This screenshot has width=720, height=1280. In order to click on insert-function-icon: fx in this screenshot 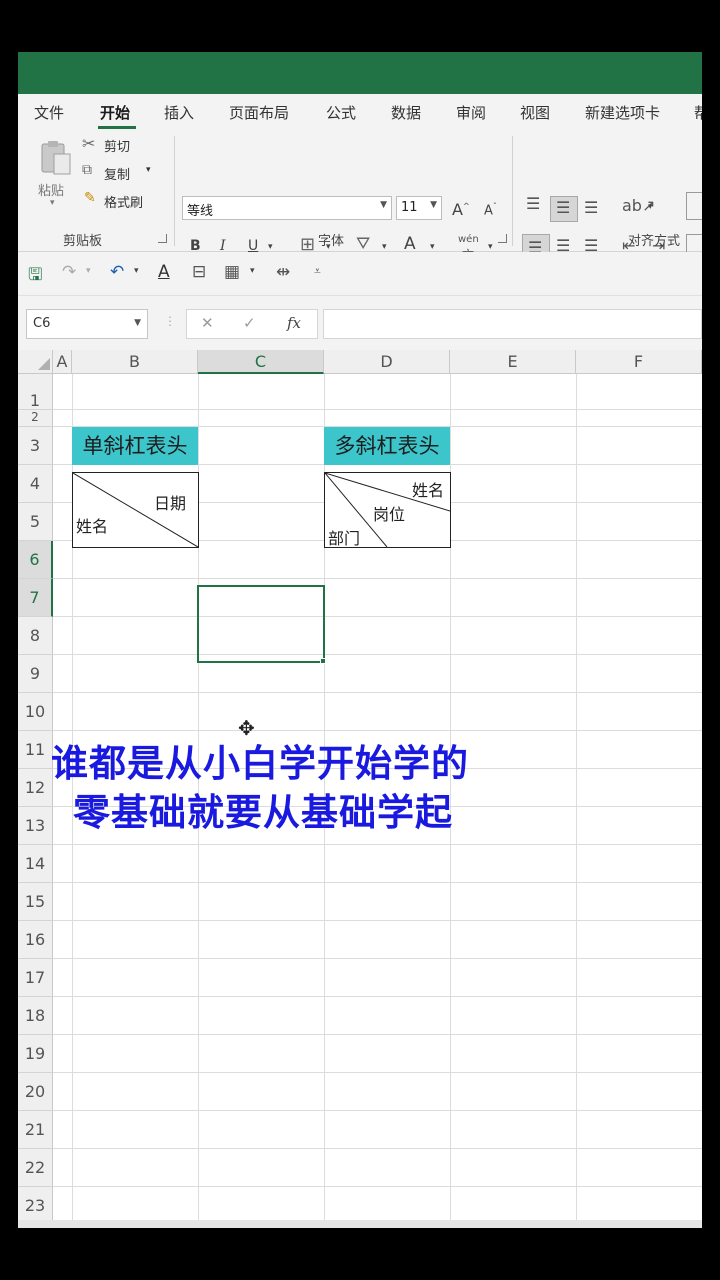, I will do `click(294, 323)`.